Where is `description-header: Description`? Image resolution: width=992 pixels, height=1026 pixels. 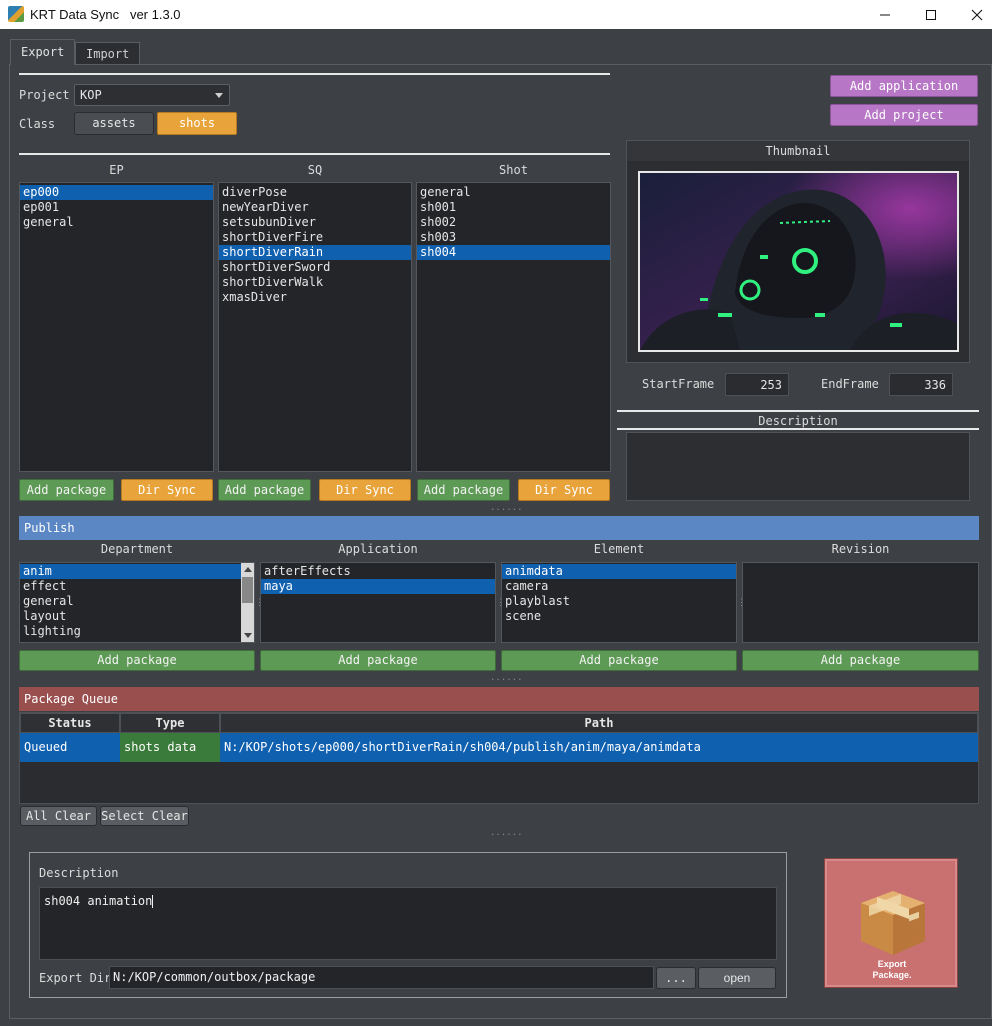
description-header: Description is located at coordinates (798, 421).